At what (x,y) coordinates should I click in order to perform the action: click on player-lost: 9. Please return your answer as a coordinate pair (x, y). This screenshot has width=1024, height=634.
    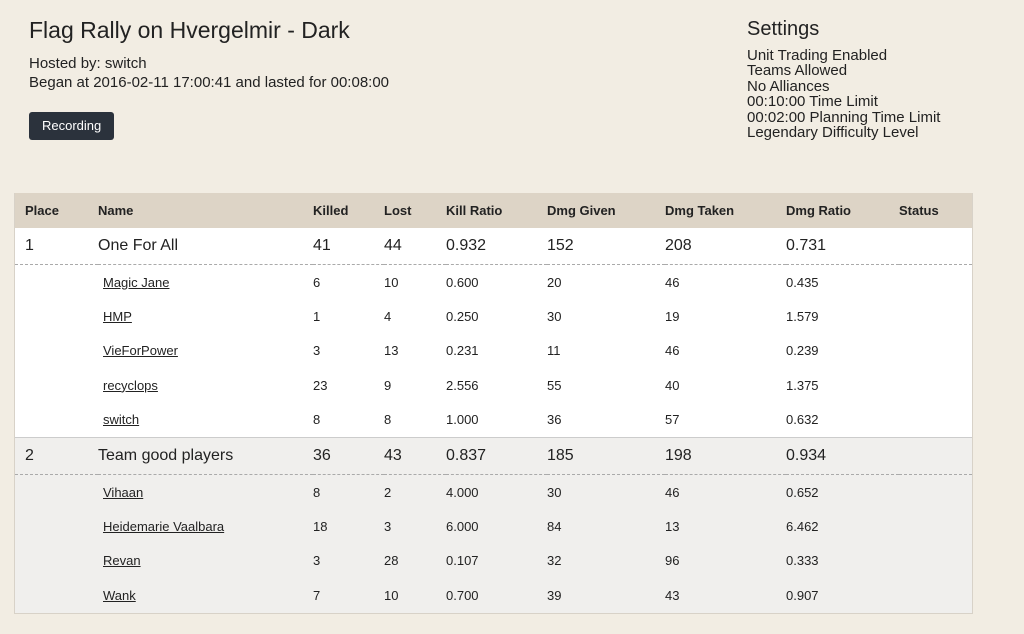
    Looking at the image, I should click on (388, 385).